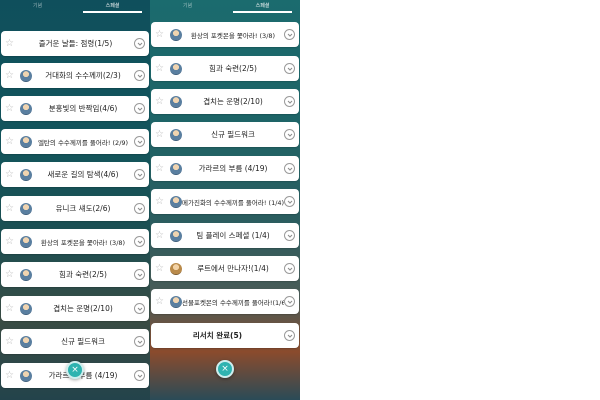 Image resolution: width=600 pixels, height=400 pixels. Describe the element at coordinates (233, 268) in the screenshot. I see `research-item-label: 루트에서 만나자!(1/4)` at that location.